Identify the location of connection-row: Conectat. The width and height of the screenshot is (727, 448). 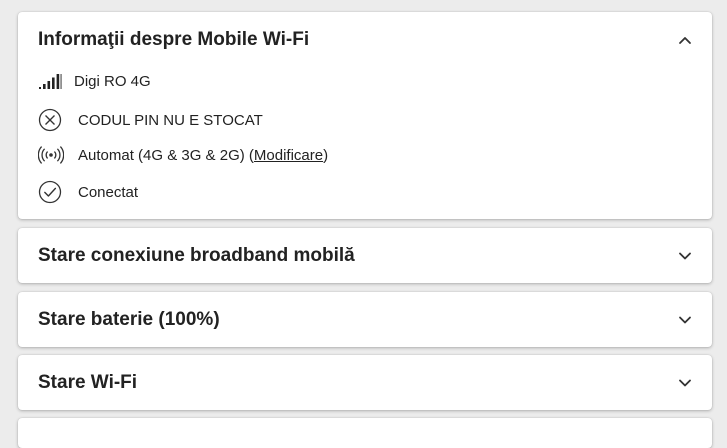
(88, 192).